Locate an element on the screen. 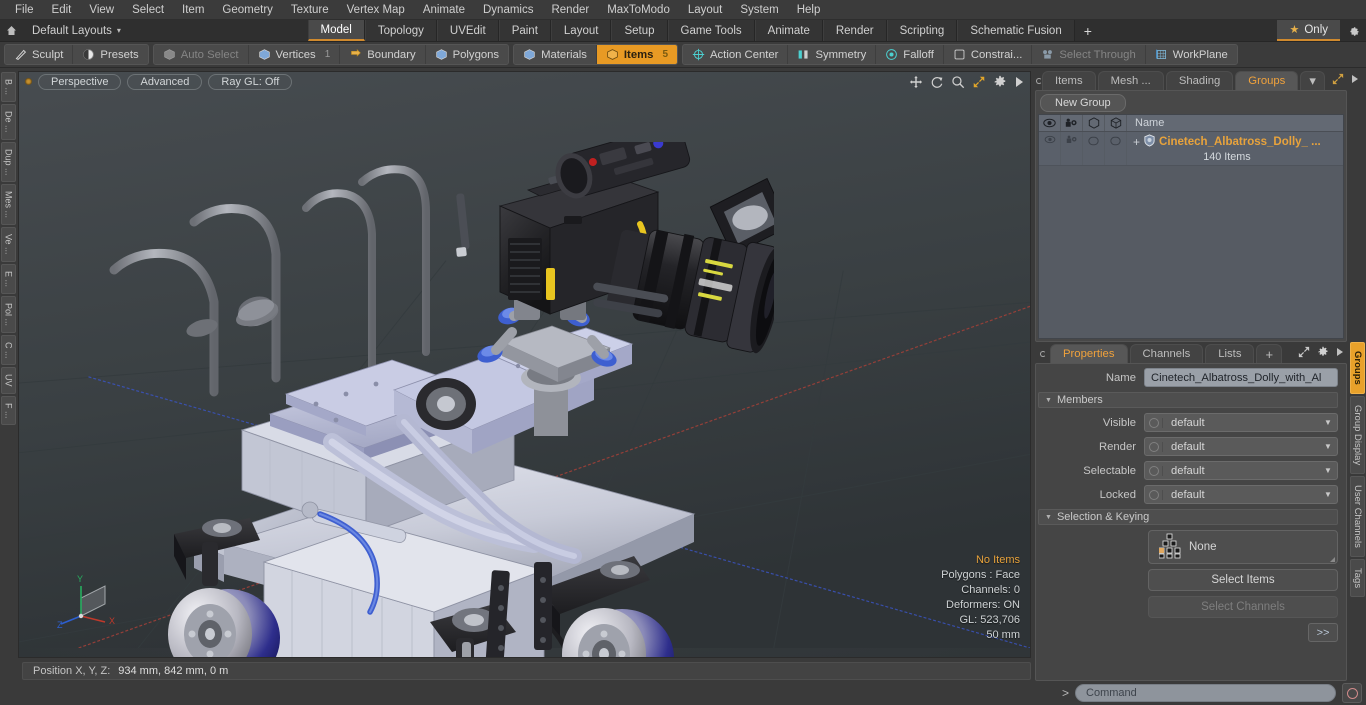 The image size is (1366, 705). zoom-icon is located at coordinates (958, 82).